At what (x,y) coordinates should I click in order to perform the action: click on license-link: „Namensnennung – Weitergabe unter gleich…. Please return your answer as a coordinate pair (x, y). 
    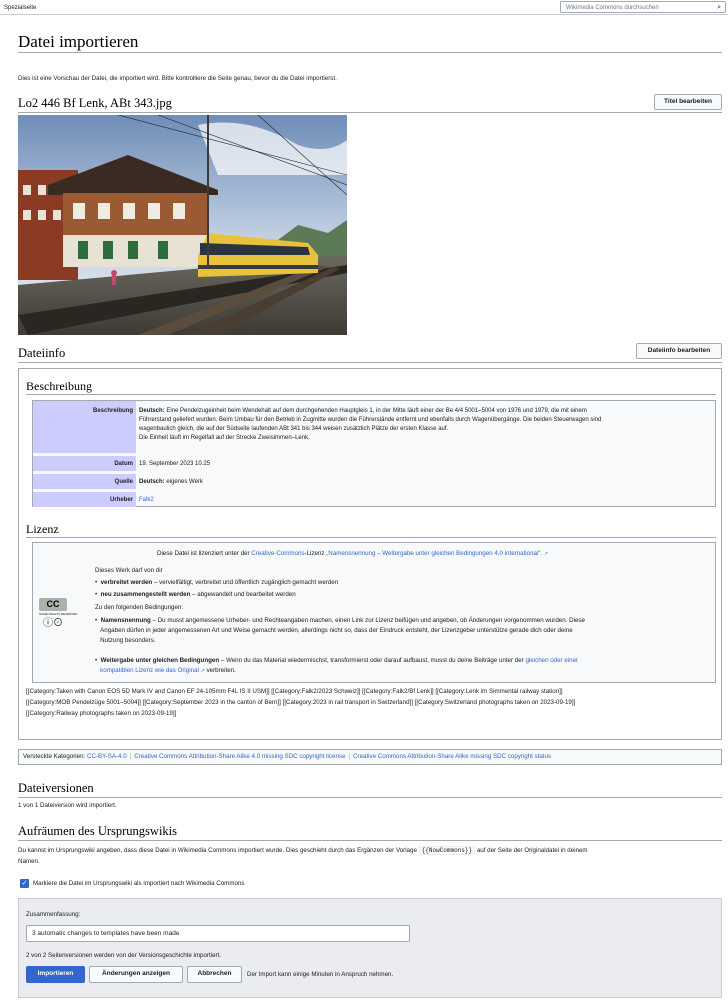
    Looking at the image, I should click on (434, 553).